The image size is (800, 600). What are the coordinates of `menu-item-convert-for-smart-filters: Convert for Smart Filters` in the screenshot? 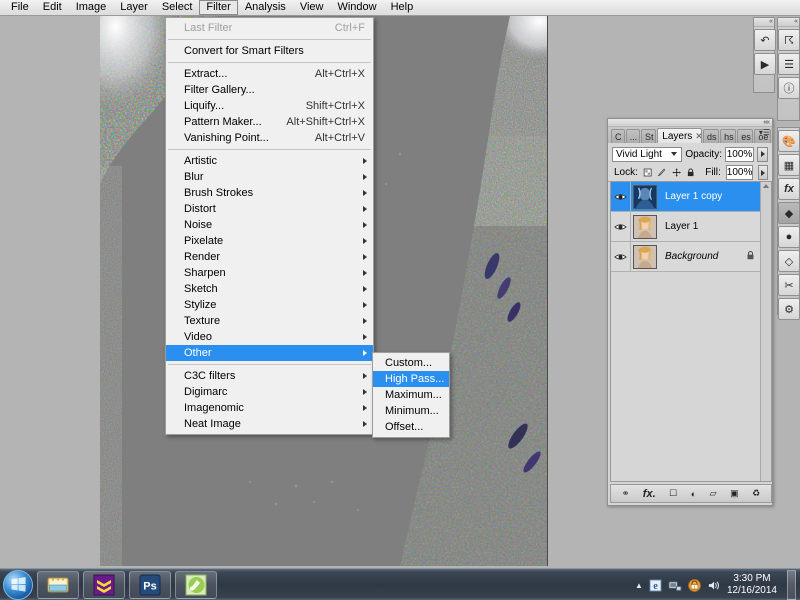 It's located at (269, 51).